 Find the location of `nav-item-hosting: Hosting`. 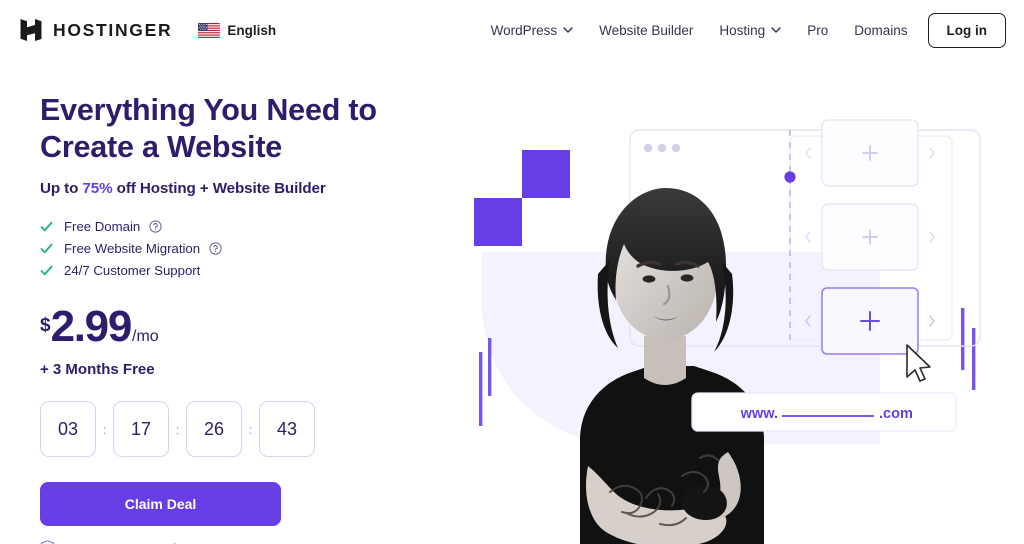

nav-item-hosting: Hosting is located at coordinates (750, 30).